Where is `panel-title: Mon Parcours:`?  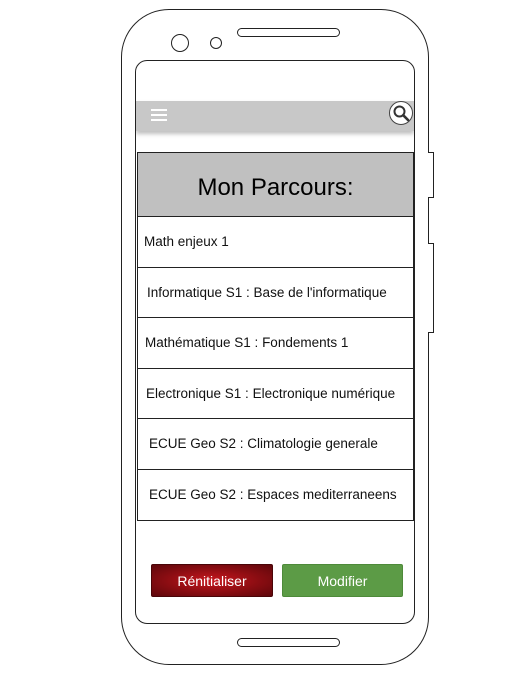
panel-title: Mon Parcours: is located at coordinates (275, 185).